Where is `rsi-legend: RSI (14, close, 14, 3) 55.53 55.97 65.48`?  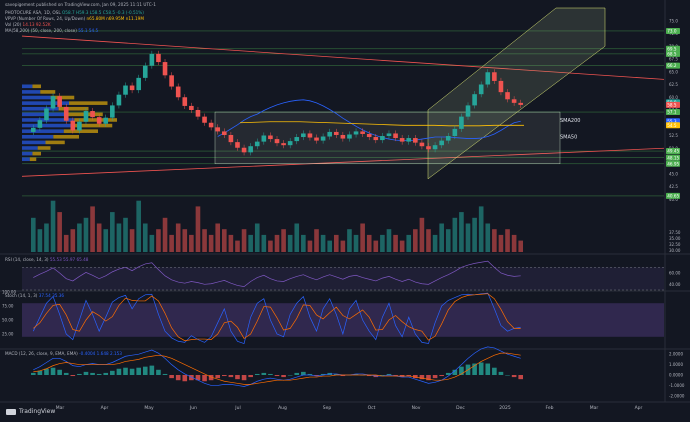
rsi-legend: RSI (14, close, 14, 3) 55.53 55.97 65.48 is located at coordinates (46, 259).